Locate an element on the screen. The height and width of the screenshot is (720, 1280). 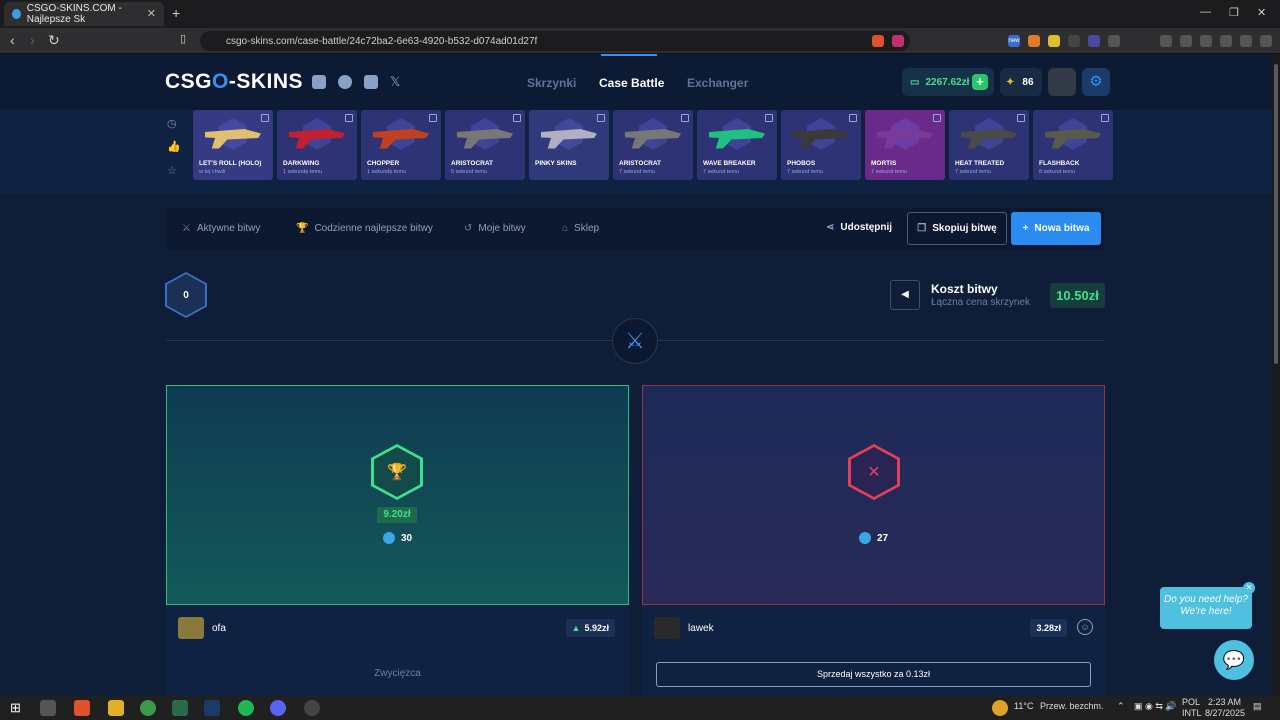
case-card: ARISTOCRAT 5 sekund temu is located at coordinates (485, 145).